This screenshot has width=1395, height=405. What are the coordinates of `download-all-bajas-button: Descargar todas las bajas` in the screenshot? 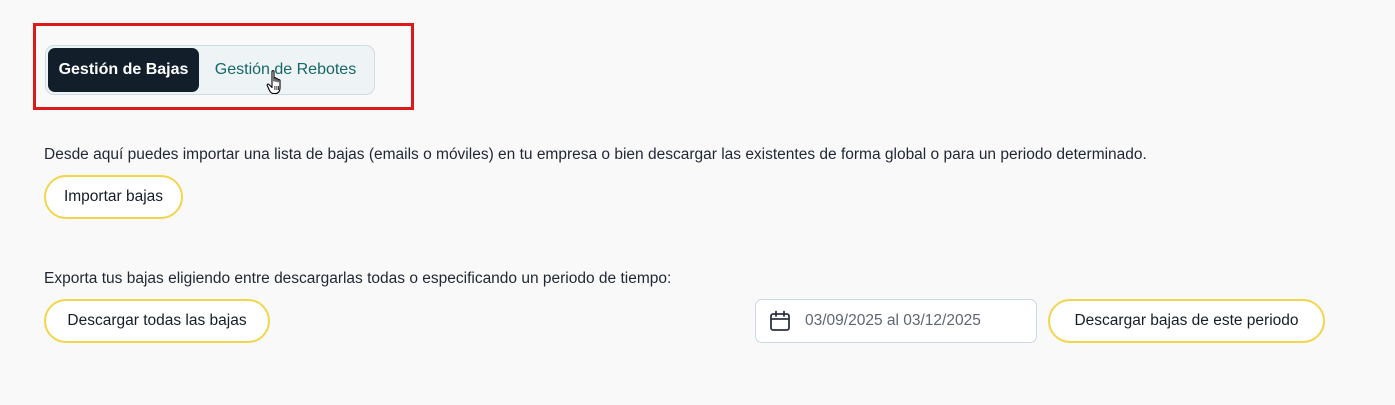 It's located at (157, 321).